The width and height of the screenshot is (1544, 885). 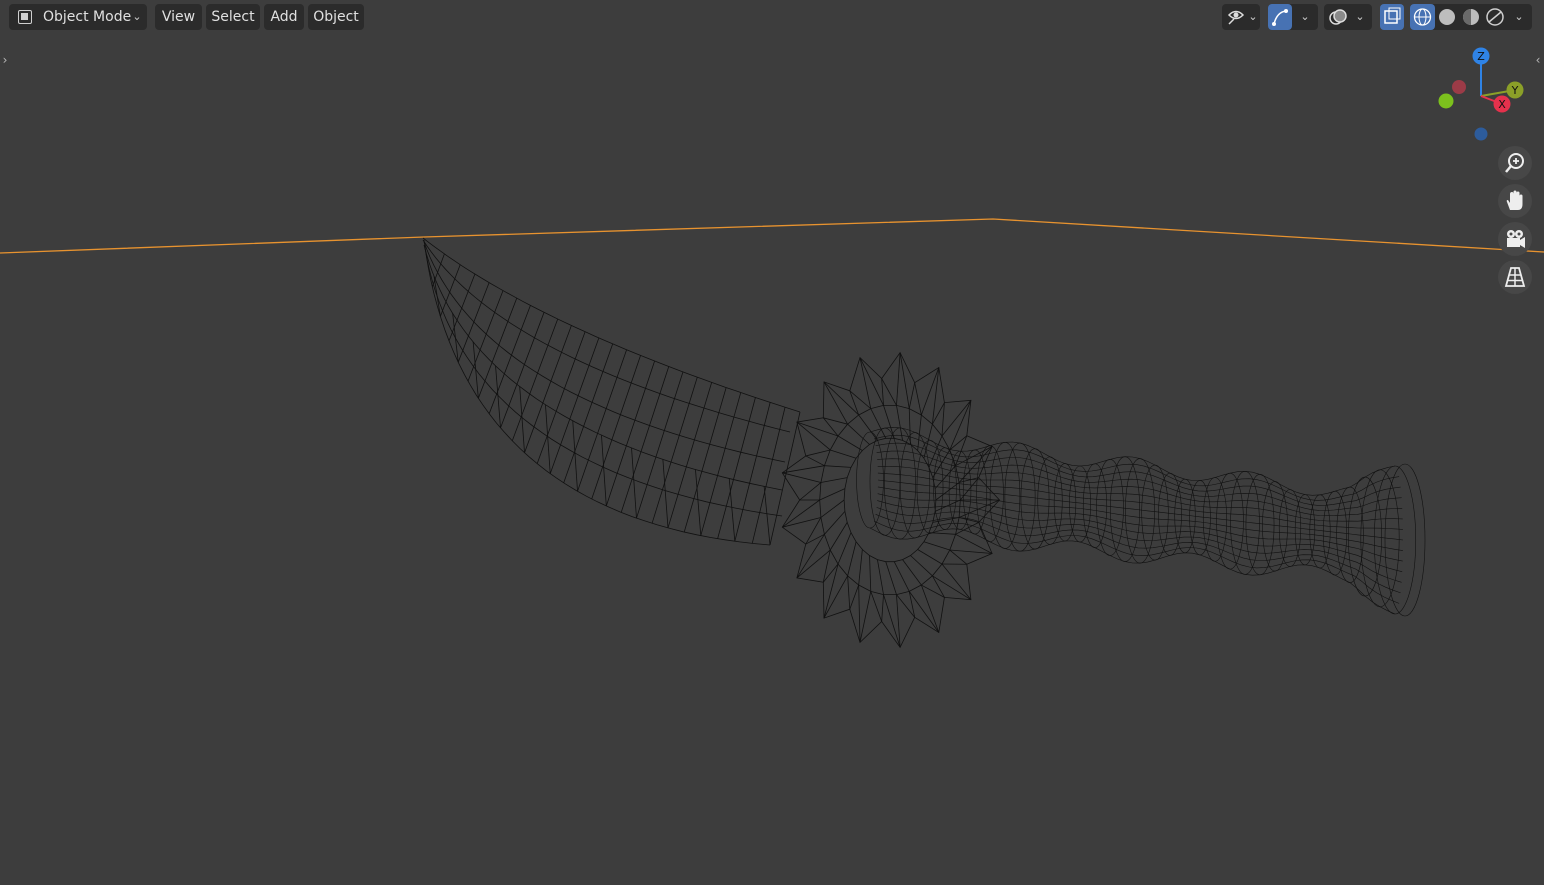 I want to click on menu-object: Object, so click(x=336, y=17).